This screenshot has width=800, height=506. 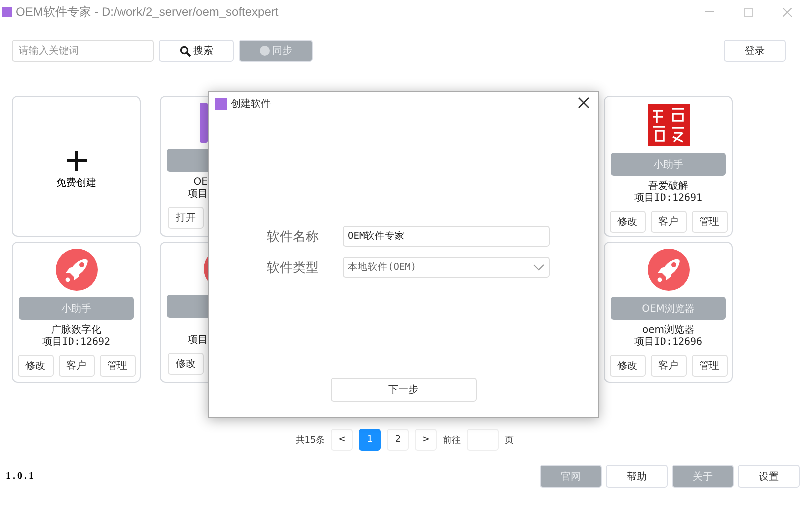 What do you see at coordinates (293, 237) in the screenshot?
I see `field-label: 软件名称` at bounding box center [293, 237].